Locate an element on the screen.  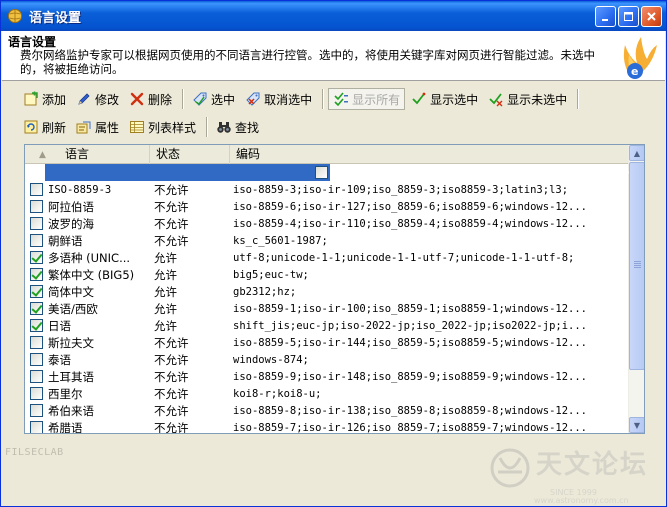
minimize-button is located at coordinates (605, 16).